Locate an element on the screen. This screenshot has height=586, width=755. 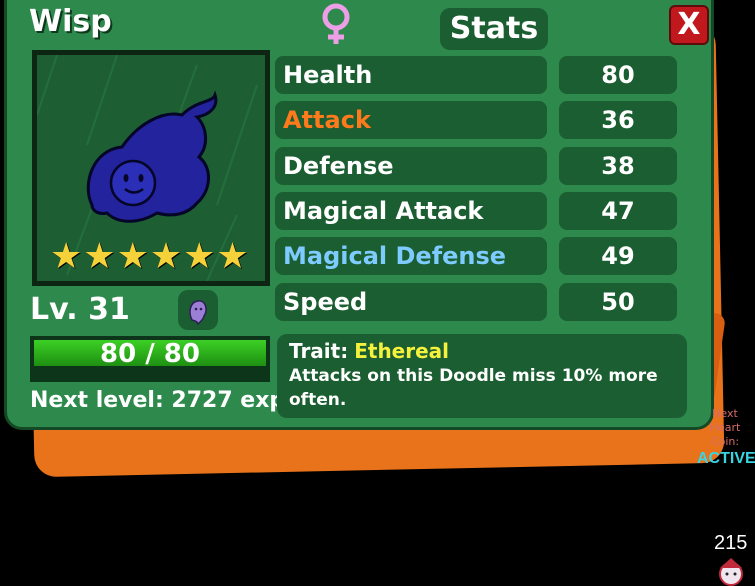
stat-label: Magical Defense is located at coordinates (411, 256).